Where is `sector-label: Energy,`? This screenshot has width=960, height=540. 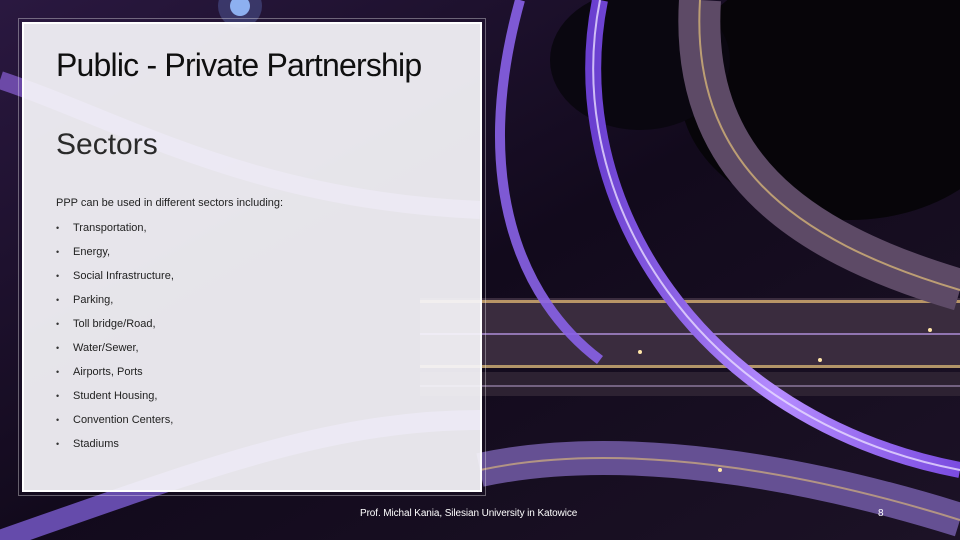 sector-label: Energy, is located at coordinates (92, 252).